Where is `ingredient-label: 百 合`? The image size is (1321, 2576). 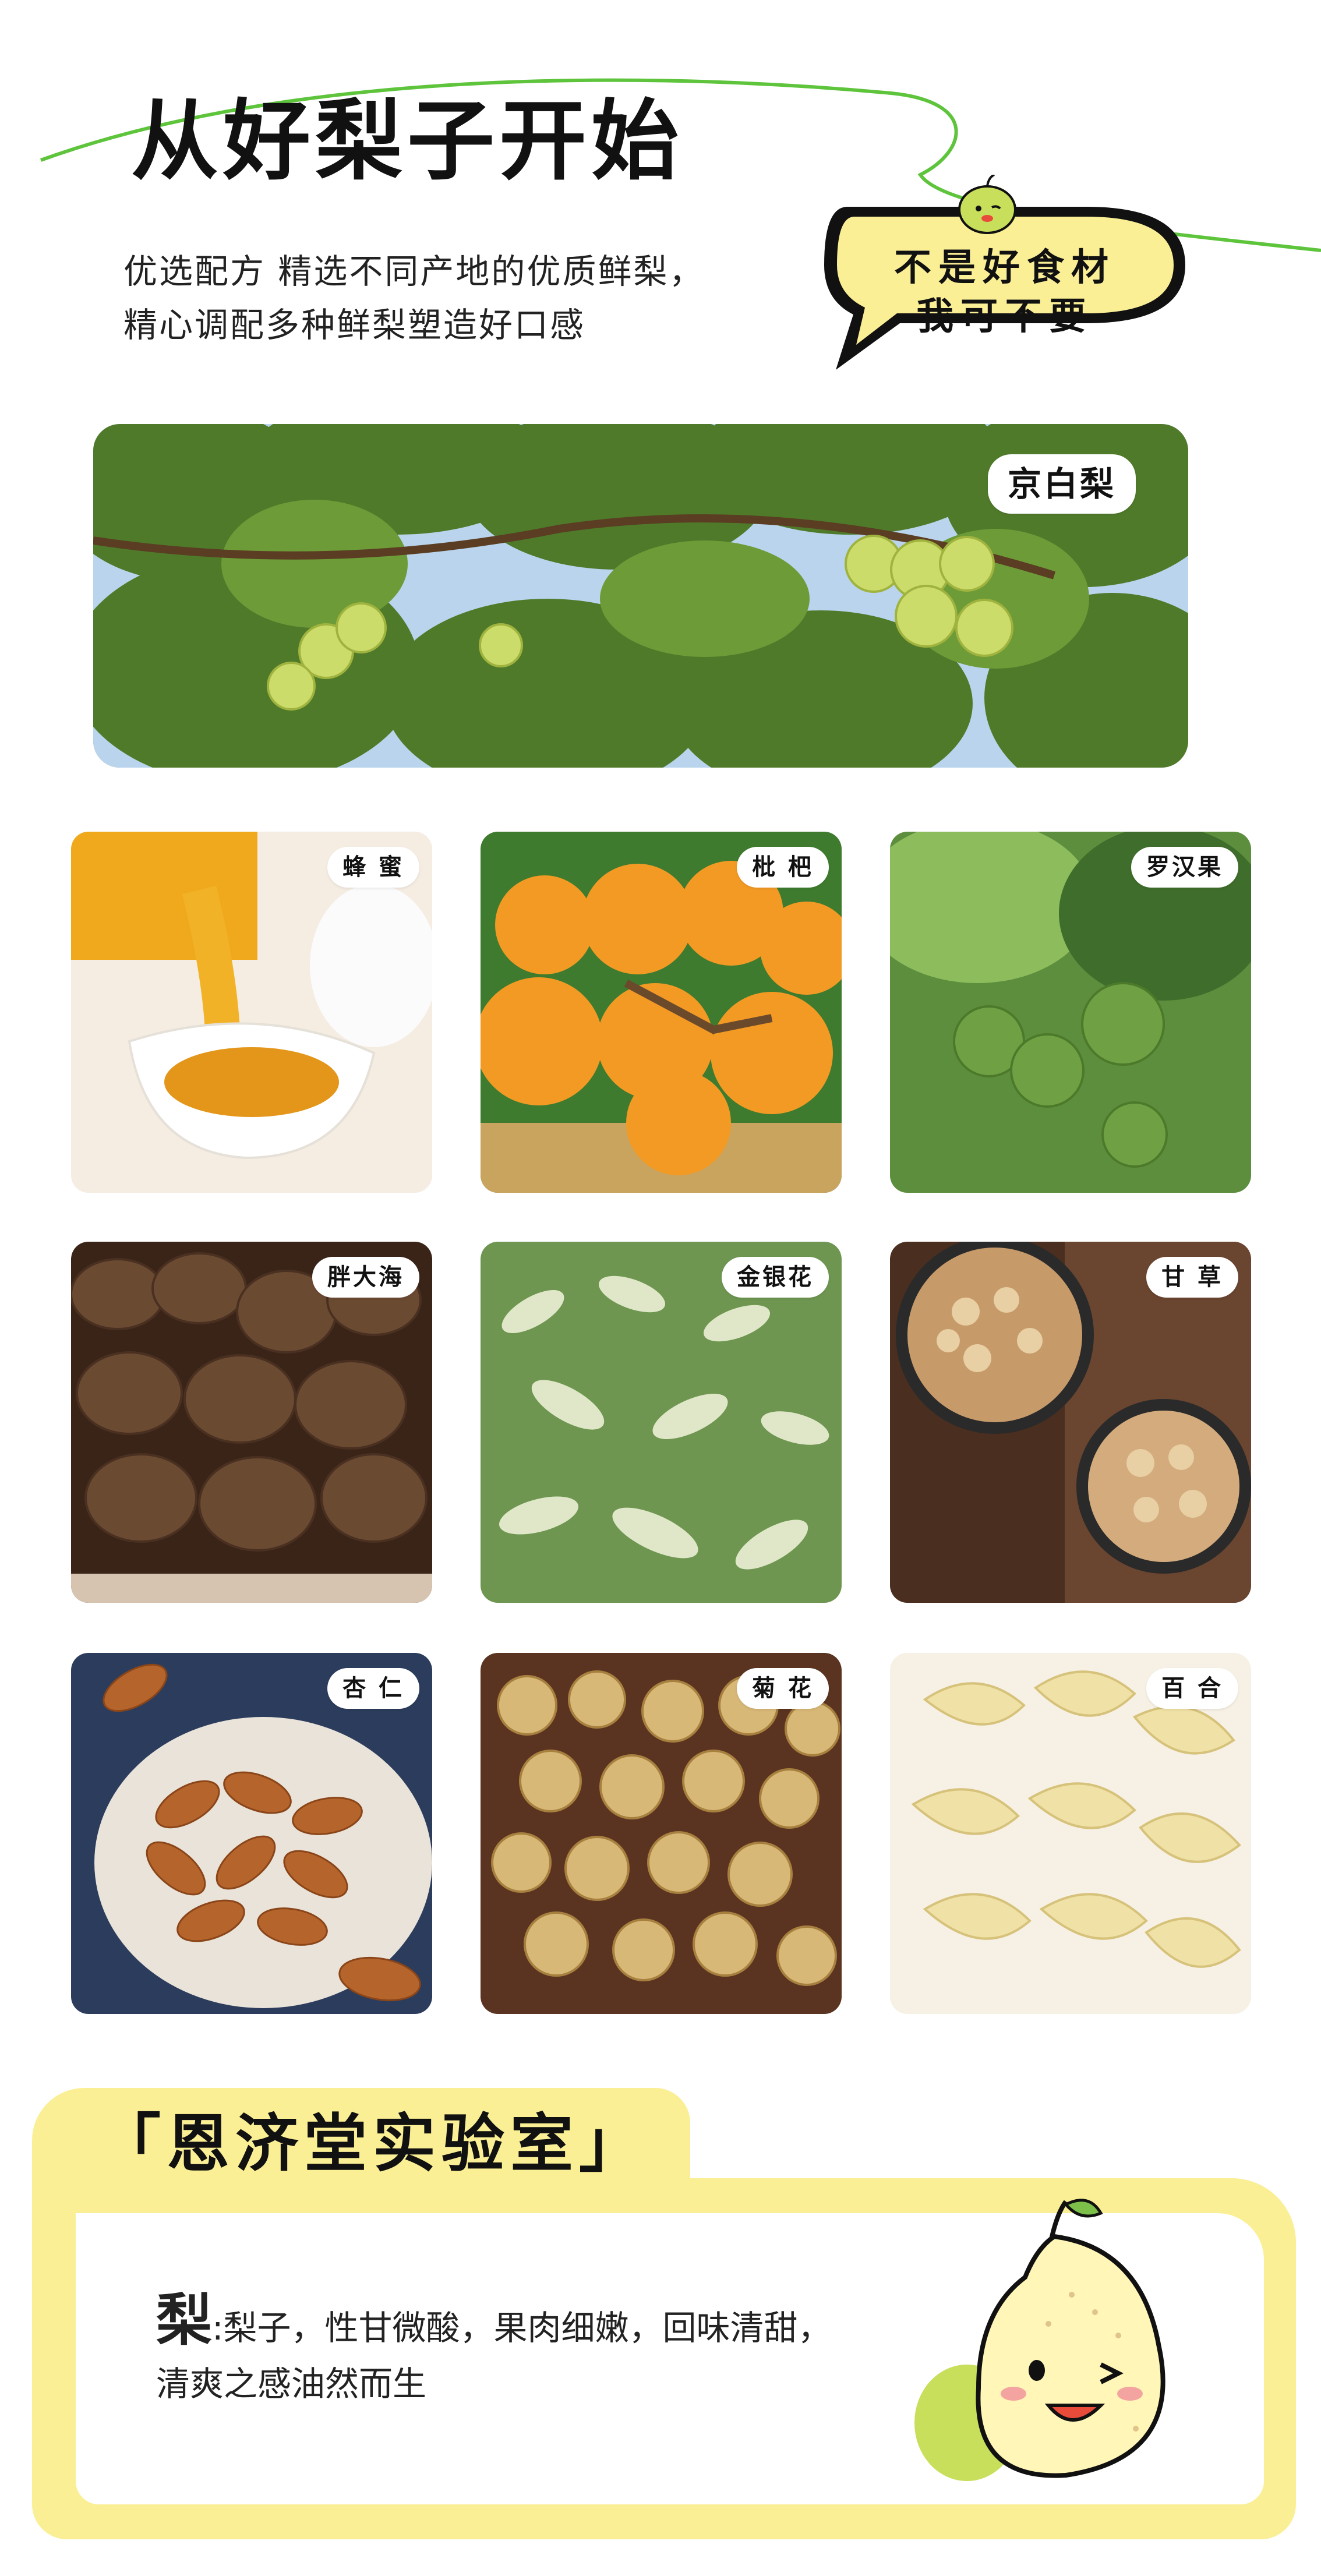
ingredient-label: 百 合 is located at coordinates (1192, 1688).